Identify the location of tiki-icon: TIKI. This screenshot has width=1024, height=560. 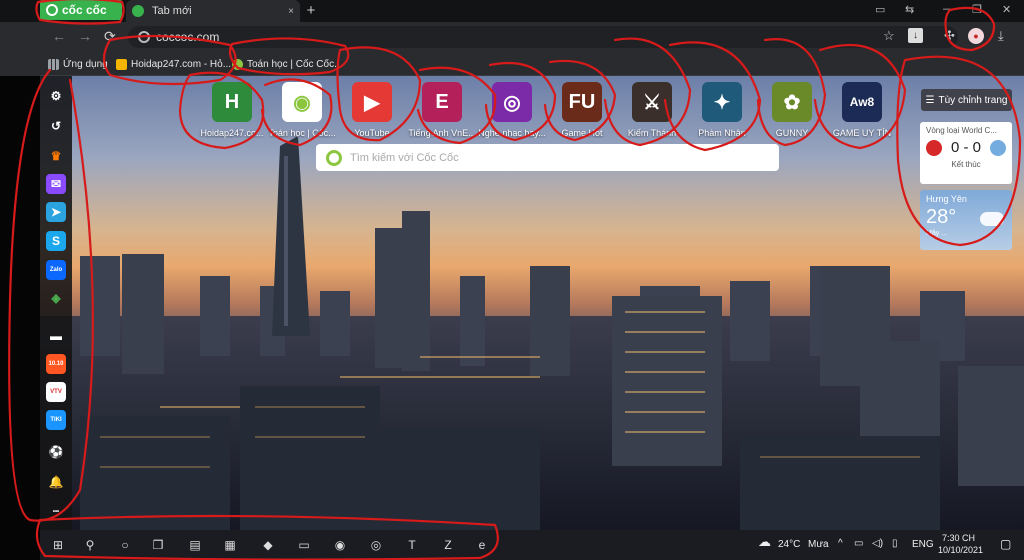
(56, 420).